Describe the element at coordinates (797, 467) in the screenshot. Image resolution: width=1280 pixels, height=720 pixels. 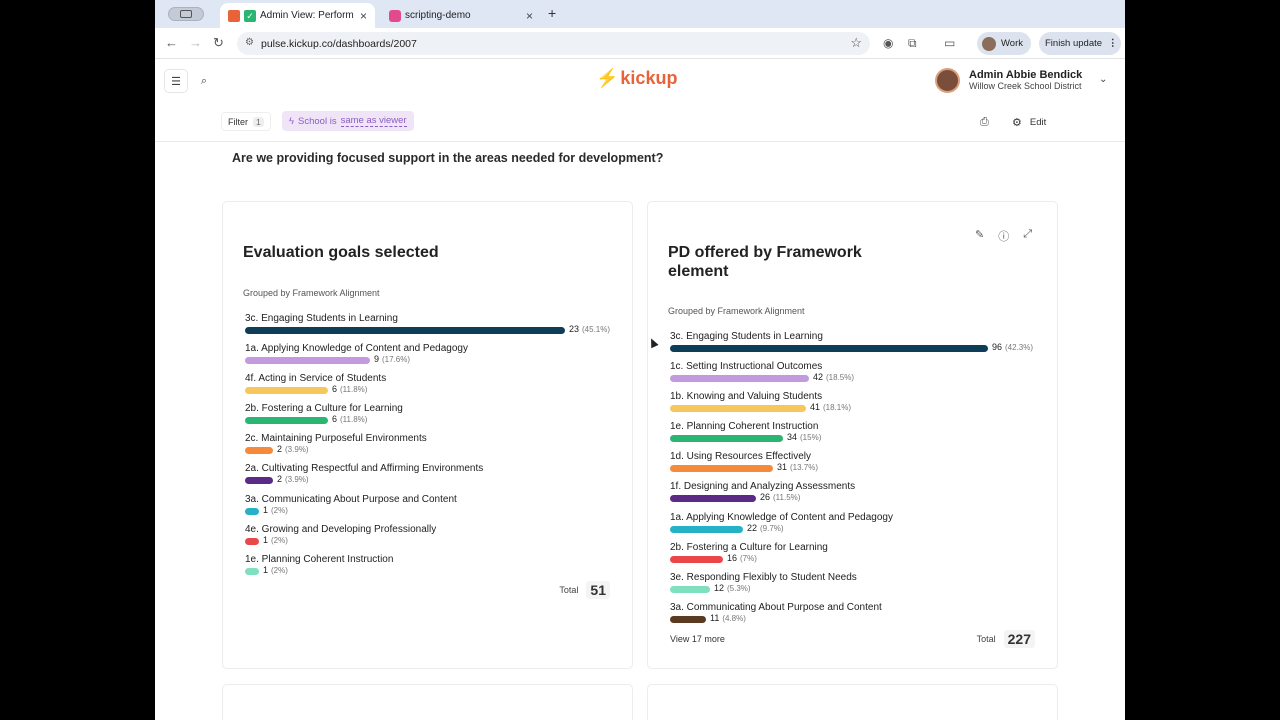
I see `bar-value: 31 (13.7%)` at that location.